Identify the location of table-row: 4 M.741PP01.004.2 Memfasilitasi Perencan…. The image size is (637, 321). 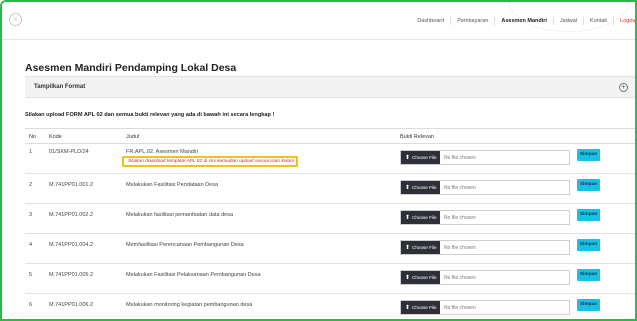
(330, 249).